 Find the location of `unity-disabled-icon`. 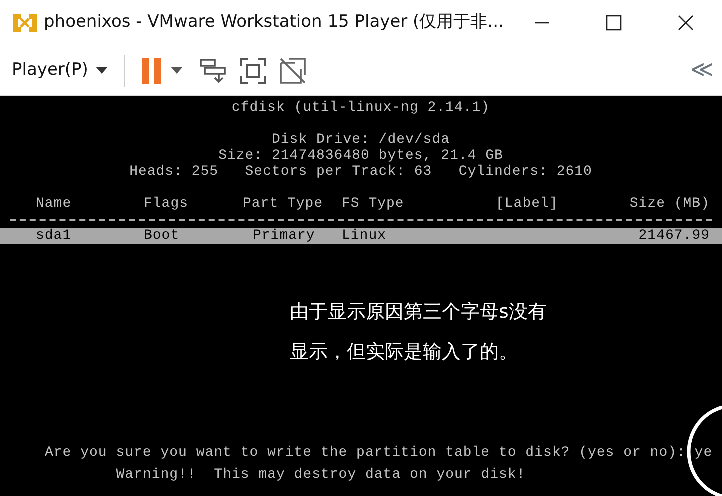

unity-disabled-icon is located at coordinates (293, 70).